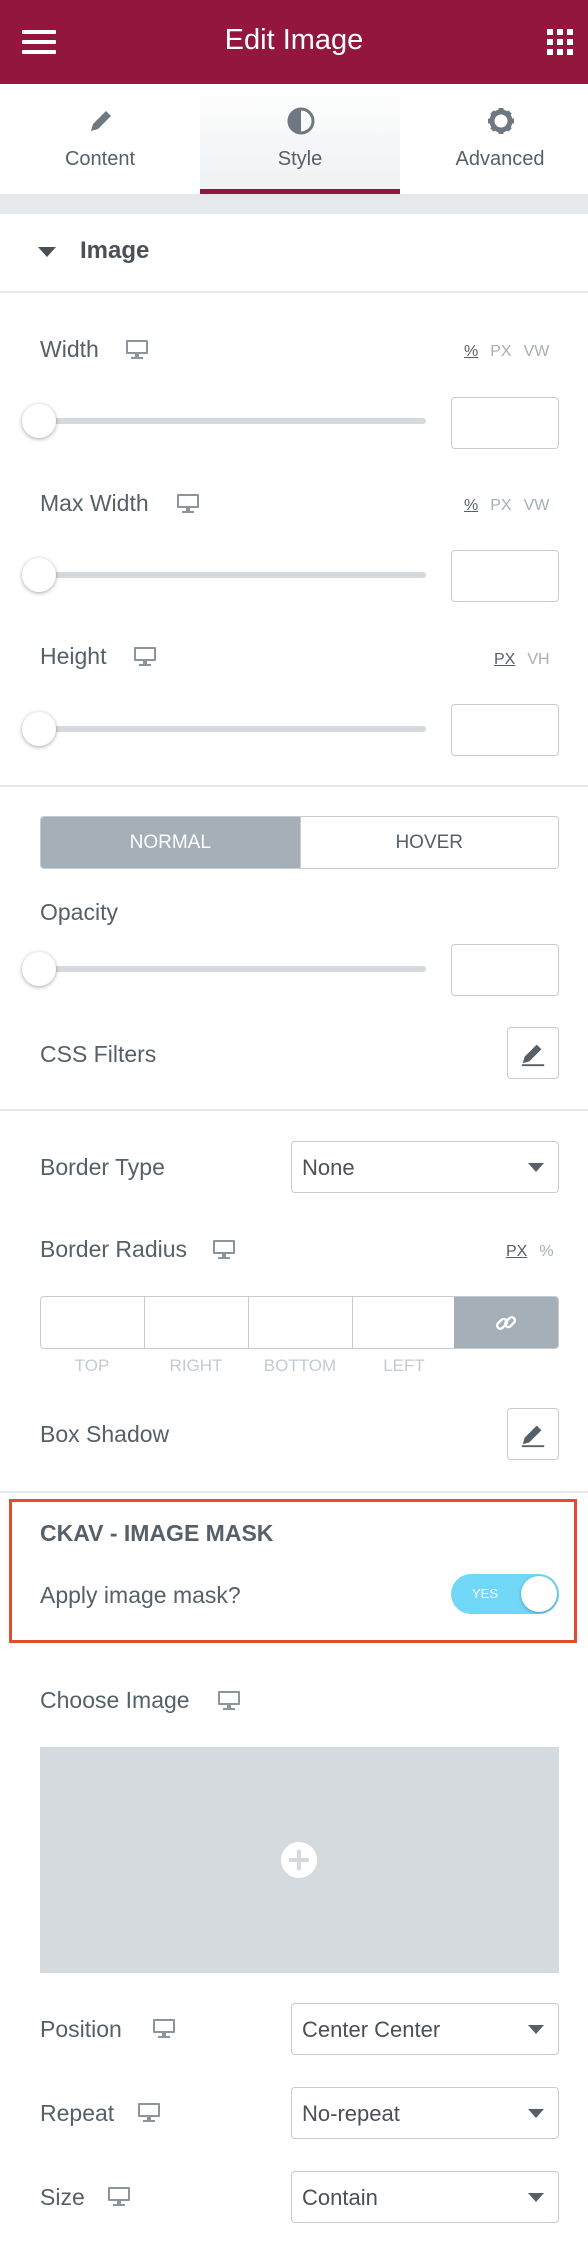 Image resolution: width=588 pixels, height=2256 pixels. I want to click on link-values-button, so click(506, 1322).